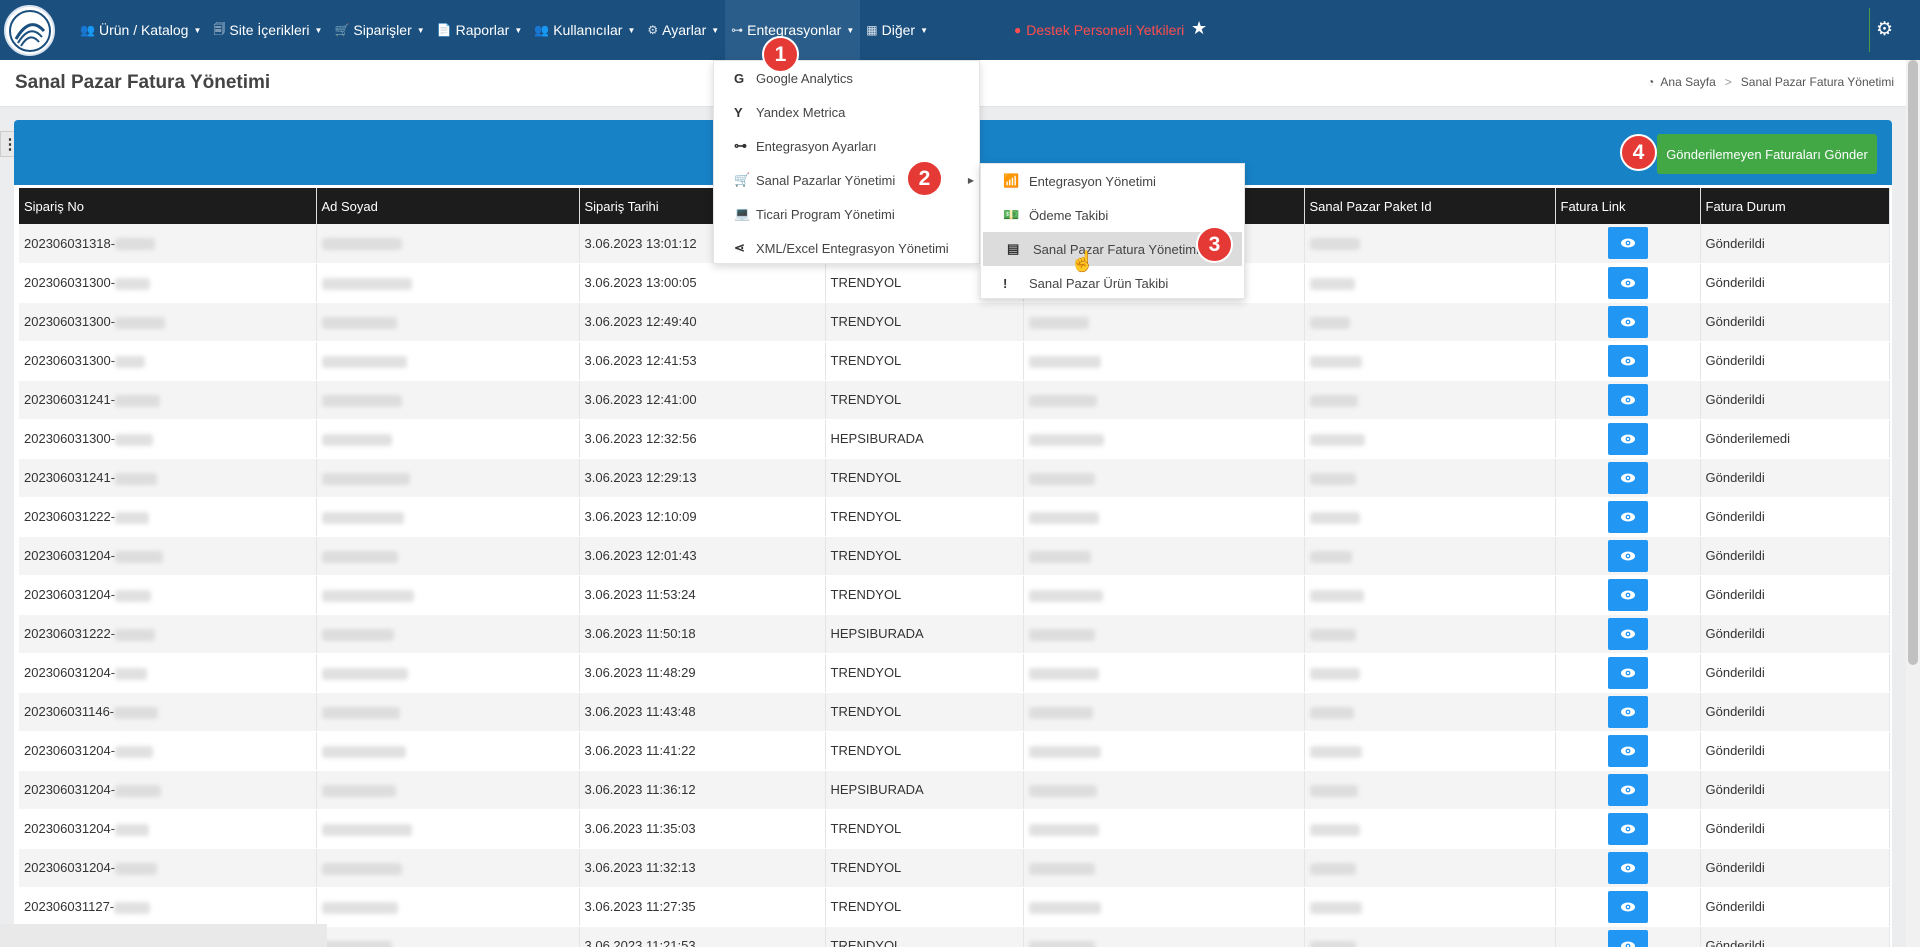 The height and width of the screenshot is (947, 1920). I want to click on caret-down-icon: ▼, so click(924, 30).